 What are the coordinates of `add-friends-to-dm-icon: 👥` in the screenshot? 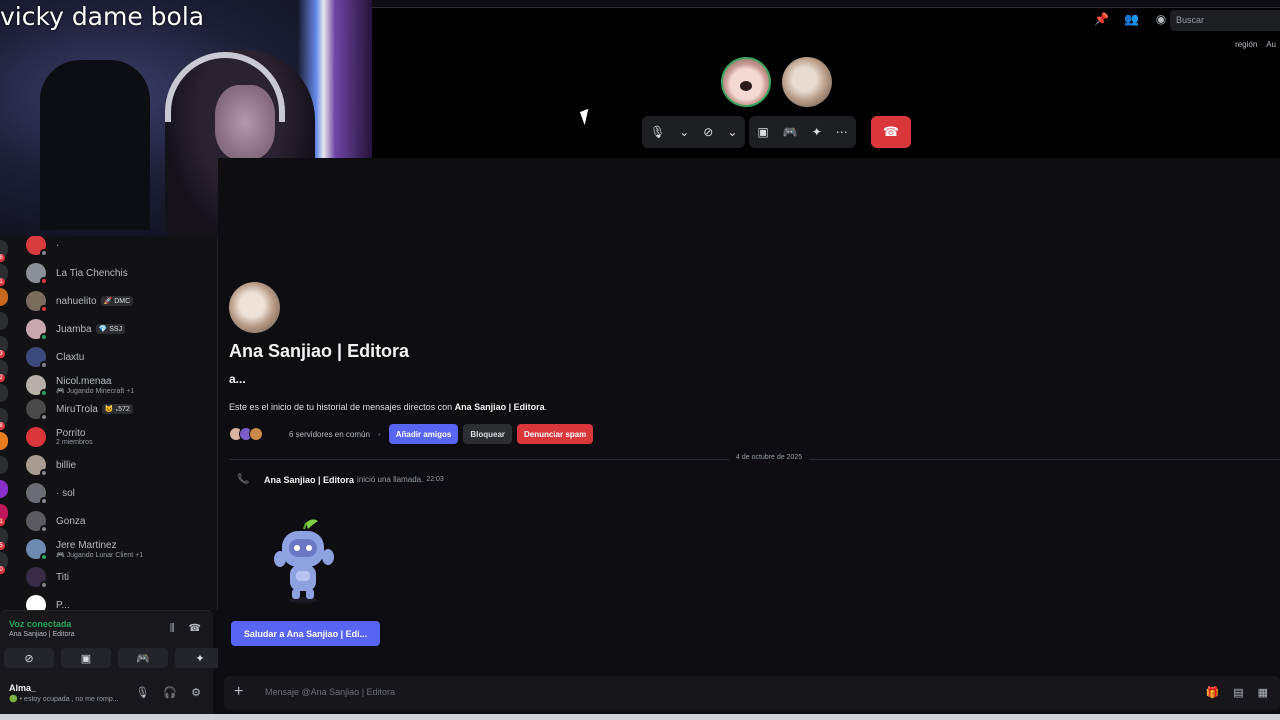 It's located at (1131, 19).